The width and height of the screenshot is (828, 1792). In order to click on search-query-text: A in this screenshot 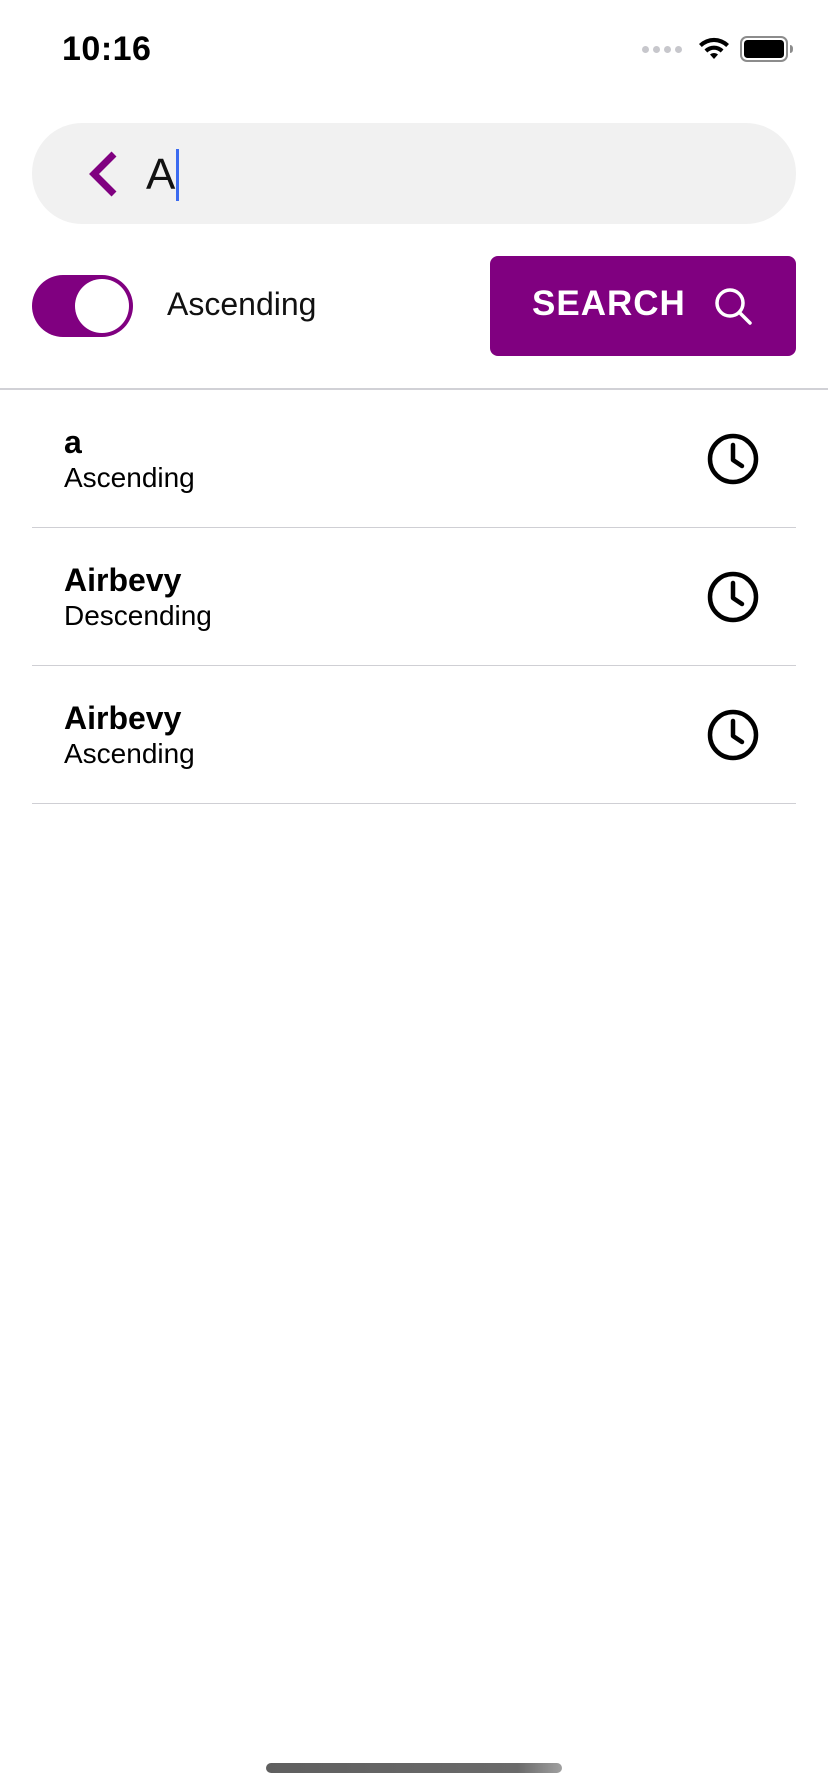, I will do `click(161, 174)`.